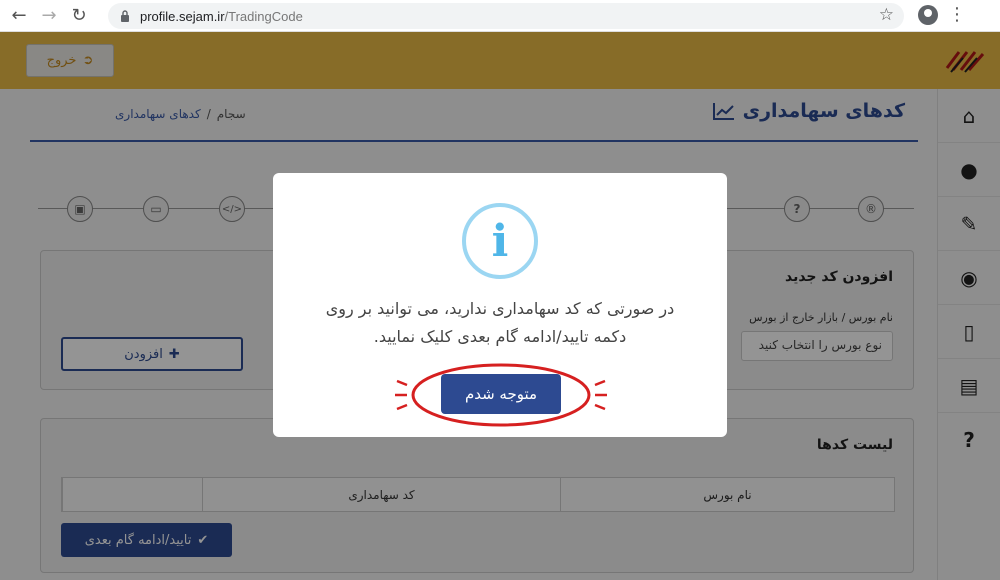 Image resolution: width=1000 pixels, height=580 pixels. I want to click on address-bar: profile.sejam.ir/TradingCode ☆, so click(506, 16).